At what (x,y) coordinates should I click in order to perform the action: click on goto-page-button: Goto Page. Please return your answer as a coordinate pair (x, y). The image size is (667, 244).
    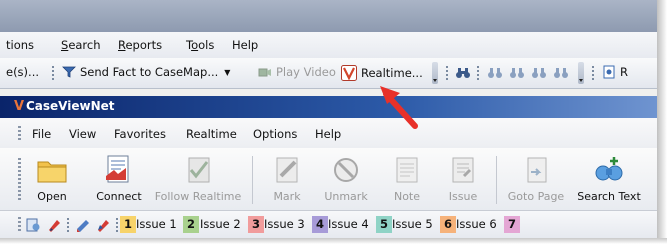
    Looking at the image, I should click on (536, 180).